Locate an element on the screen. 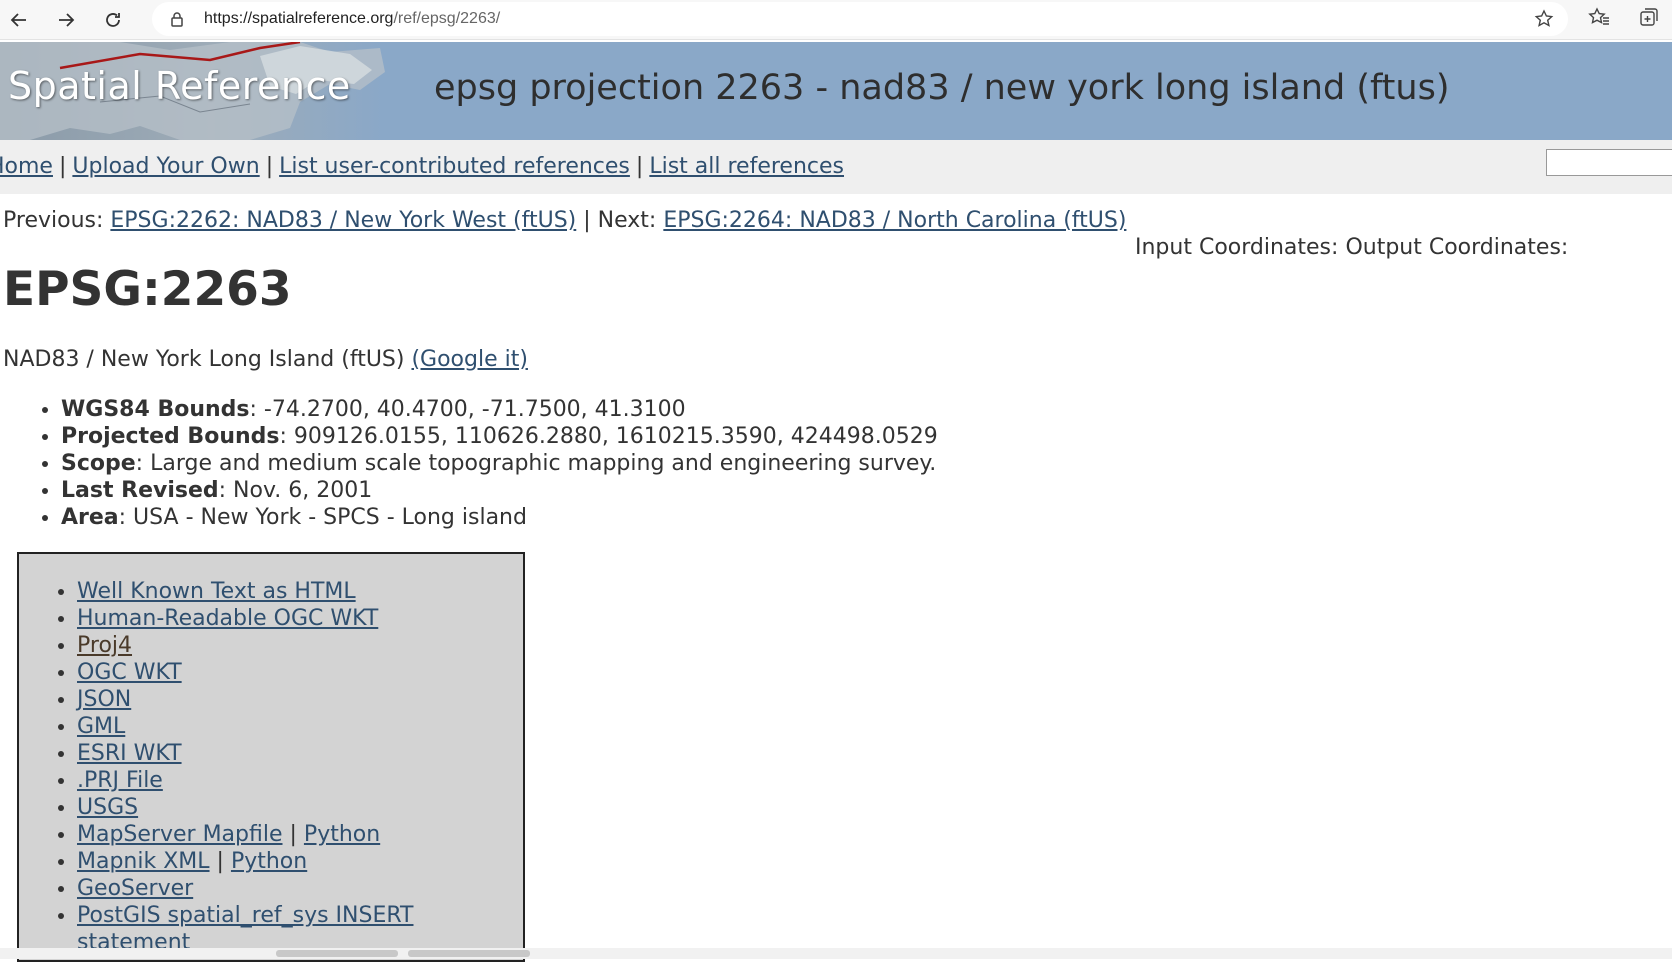  format-item: USGS is located at coordinates (245, 807).